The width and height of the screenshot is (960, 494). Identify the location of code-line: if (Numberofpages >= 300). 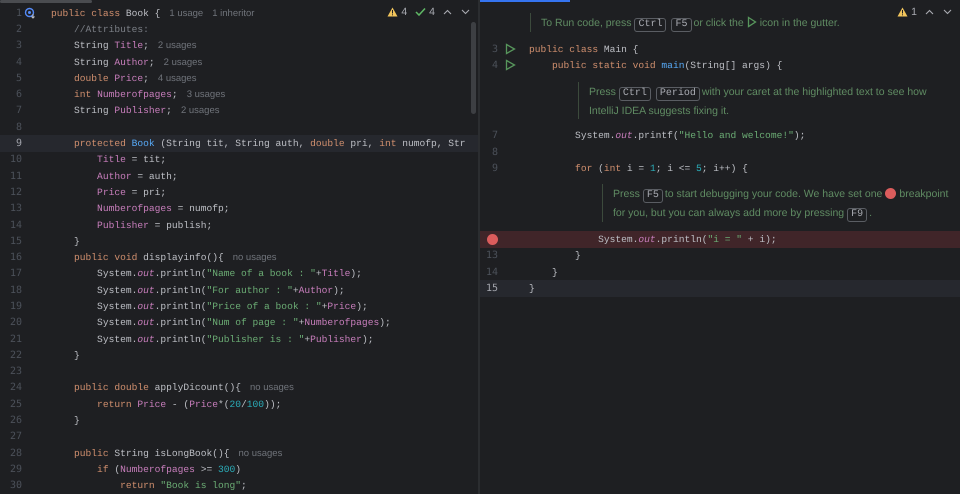
(169, 469).